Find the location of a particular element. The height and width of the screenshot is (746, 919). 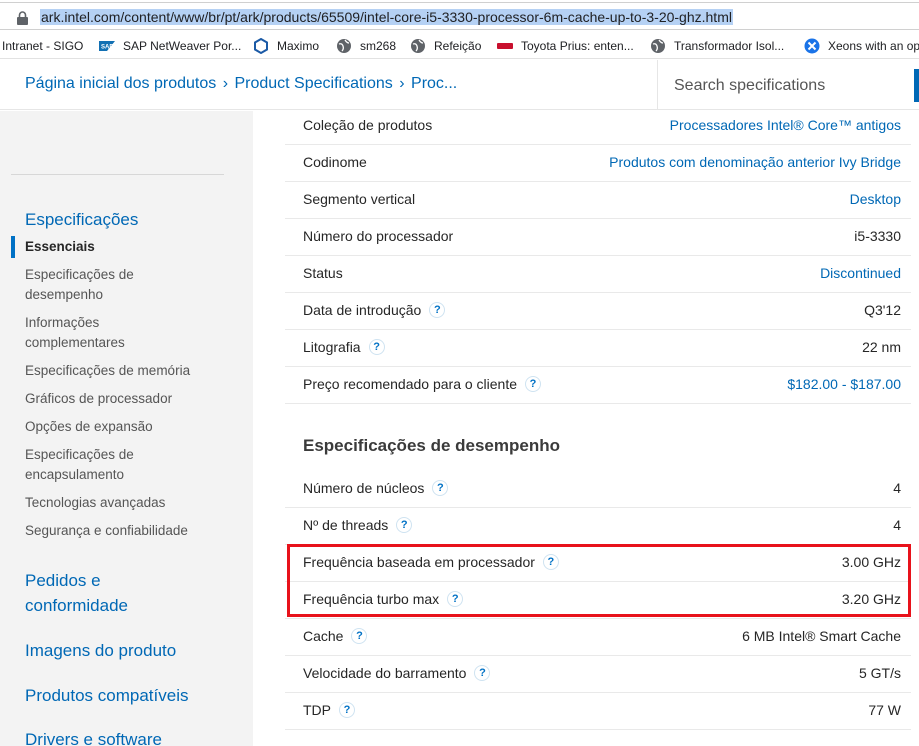

spec-value: 22 nm is located at coordinates (881, 347).